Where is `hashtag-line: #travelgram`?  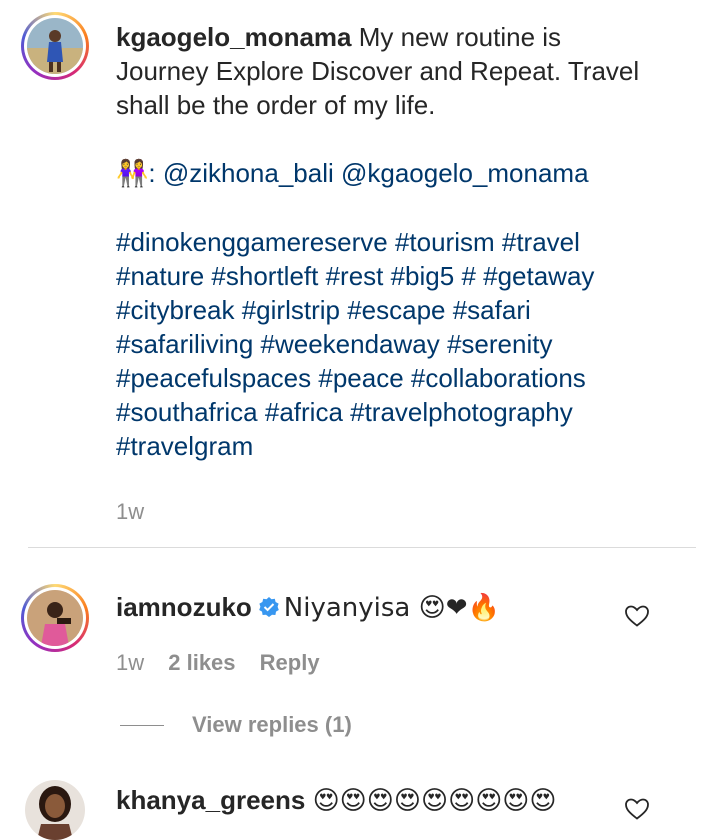
hashtag-line: #travelgram is located at coordinates (401, 446).